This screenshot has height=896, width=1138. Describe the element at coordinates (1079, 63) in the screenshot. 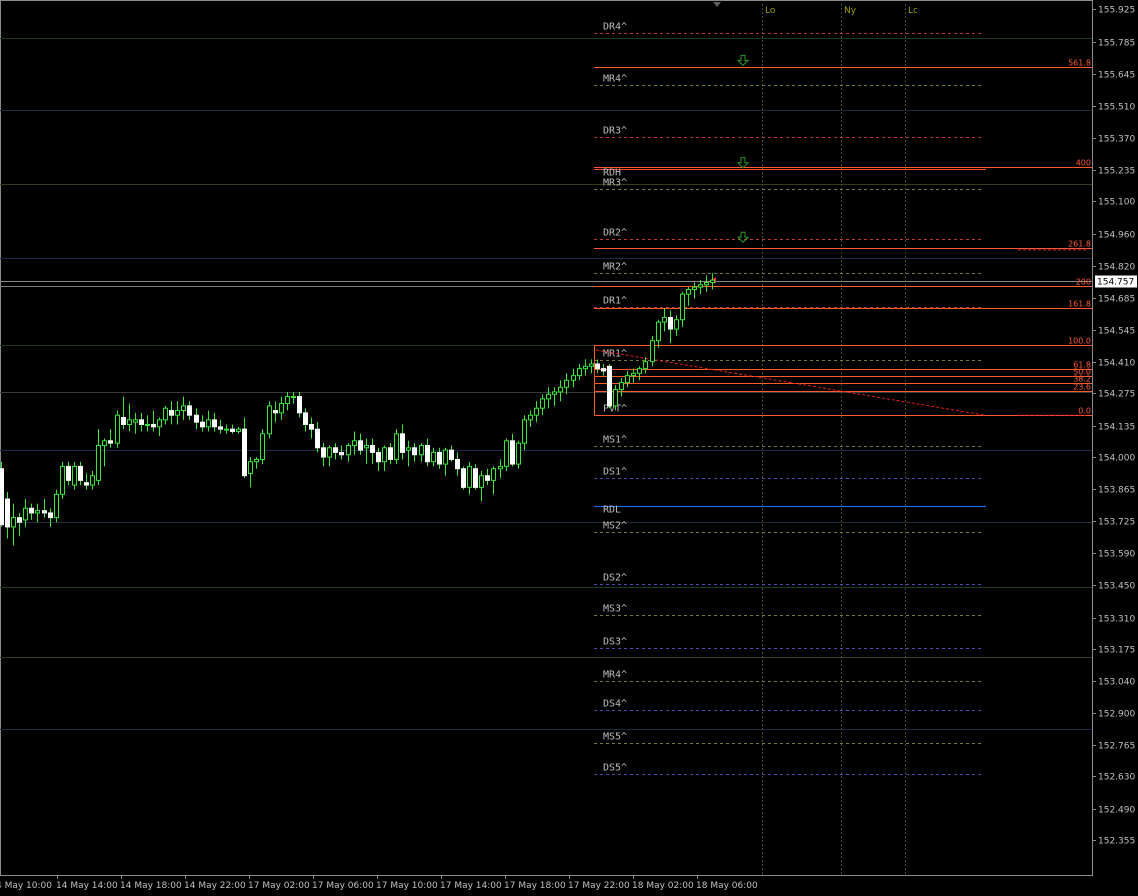

I see `fib-label: 561.8` at that location.